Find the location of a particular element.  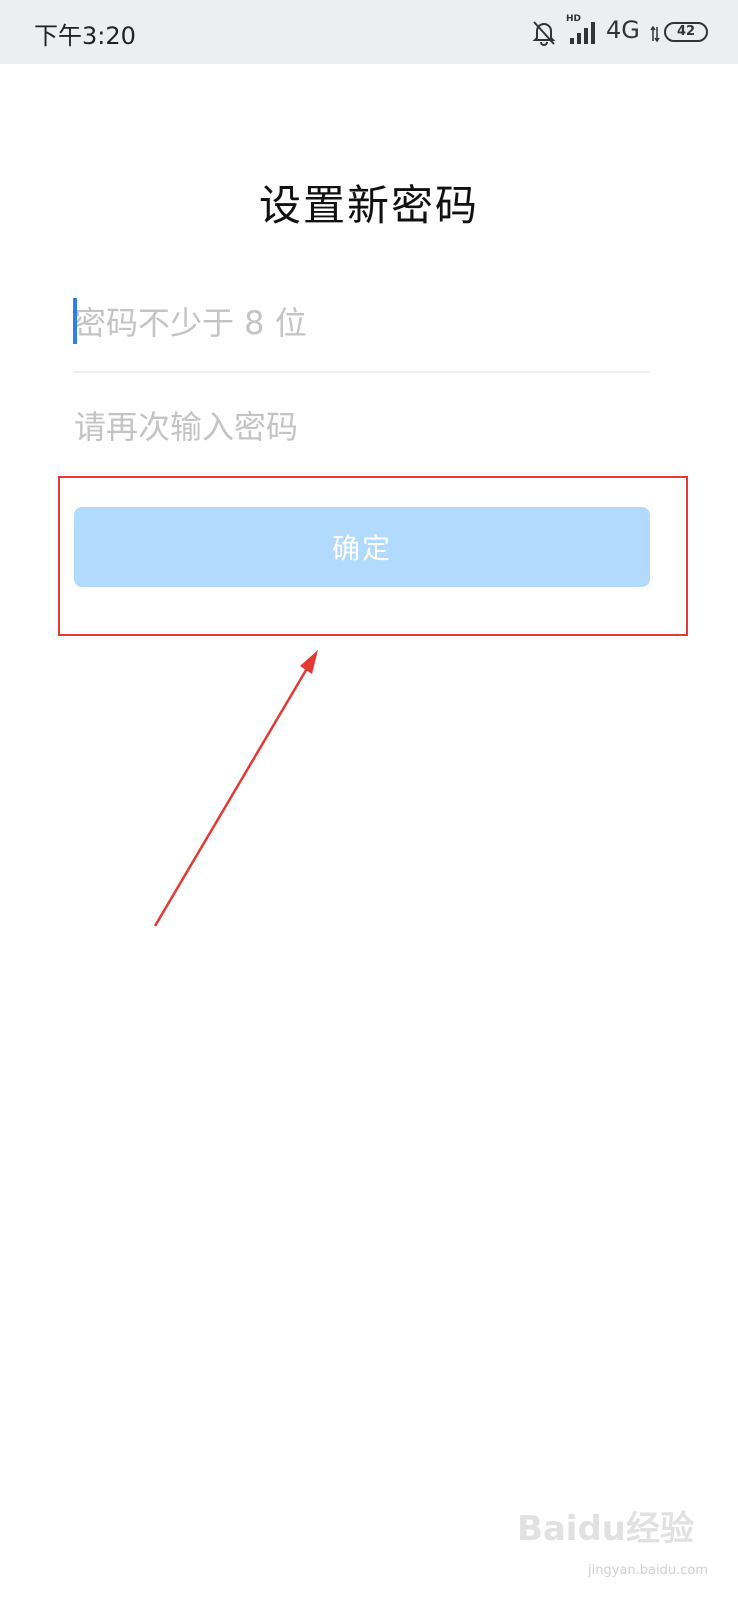

status-bar: 下午3:20 HD 4G 42 is located at coordinates (369, 32).